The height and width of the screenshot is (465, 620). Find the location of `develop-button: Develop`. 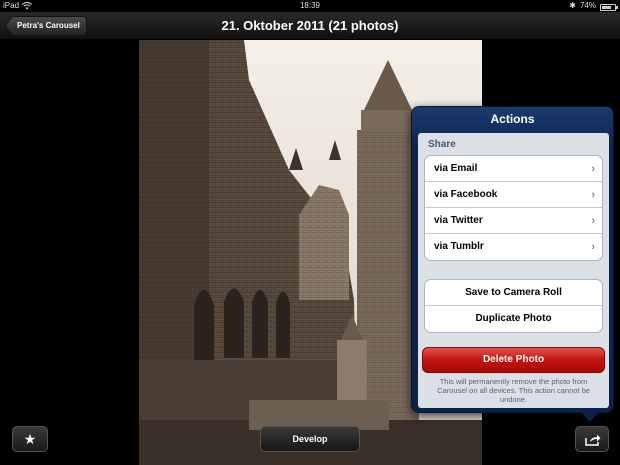

develop-button: Develop is located at coordinates (310, 439).